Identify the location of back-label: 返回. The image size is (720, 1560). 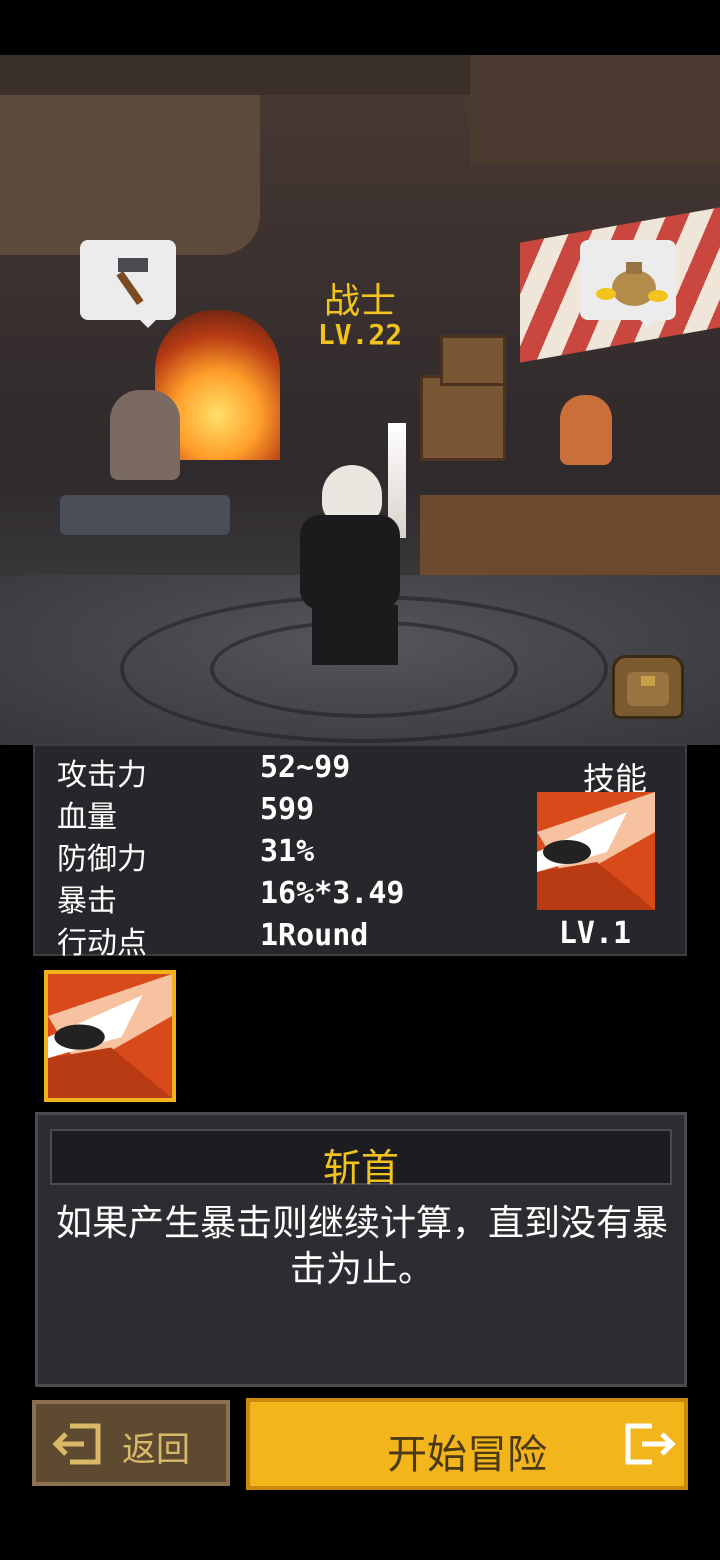
(156, 1450).